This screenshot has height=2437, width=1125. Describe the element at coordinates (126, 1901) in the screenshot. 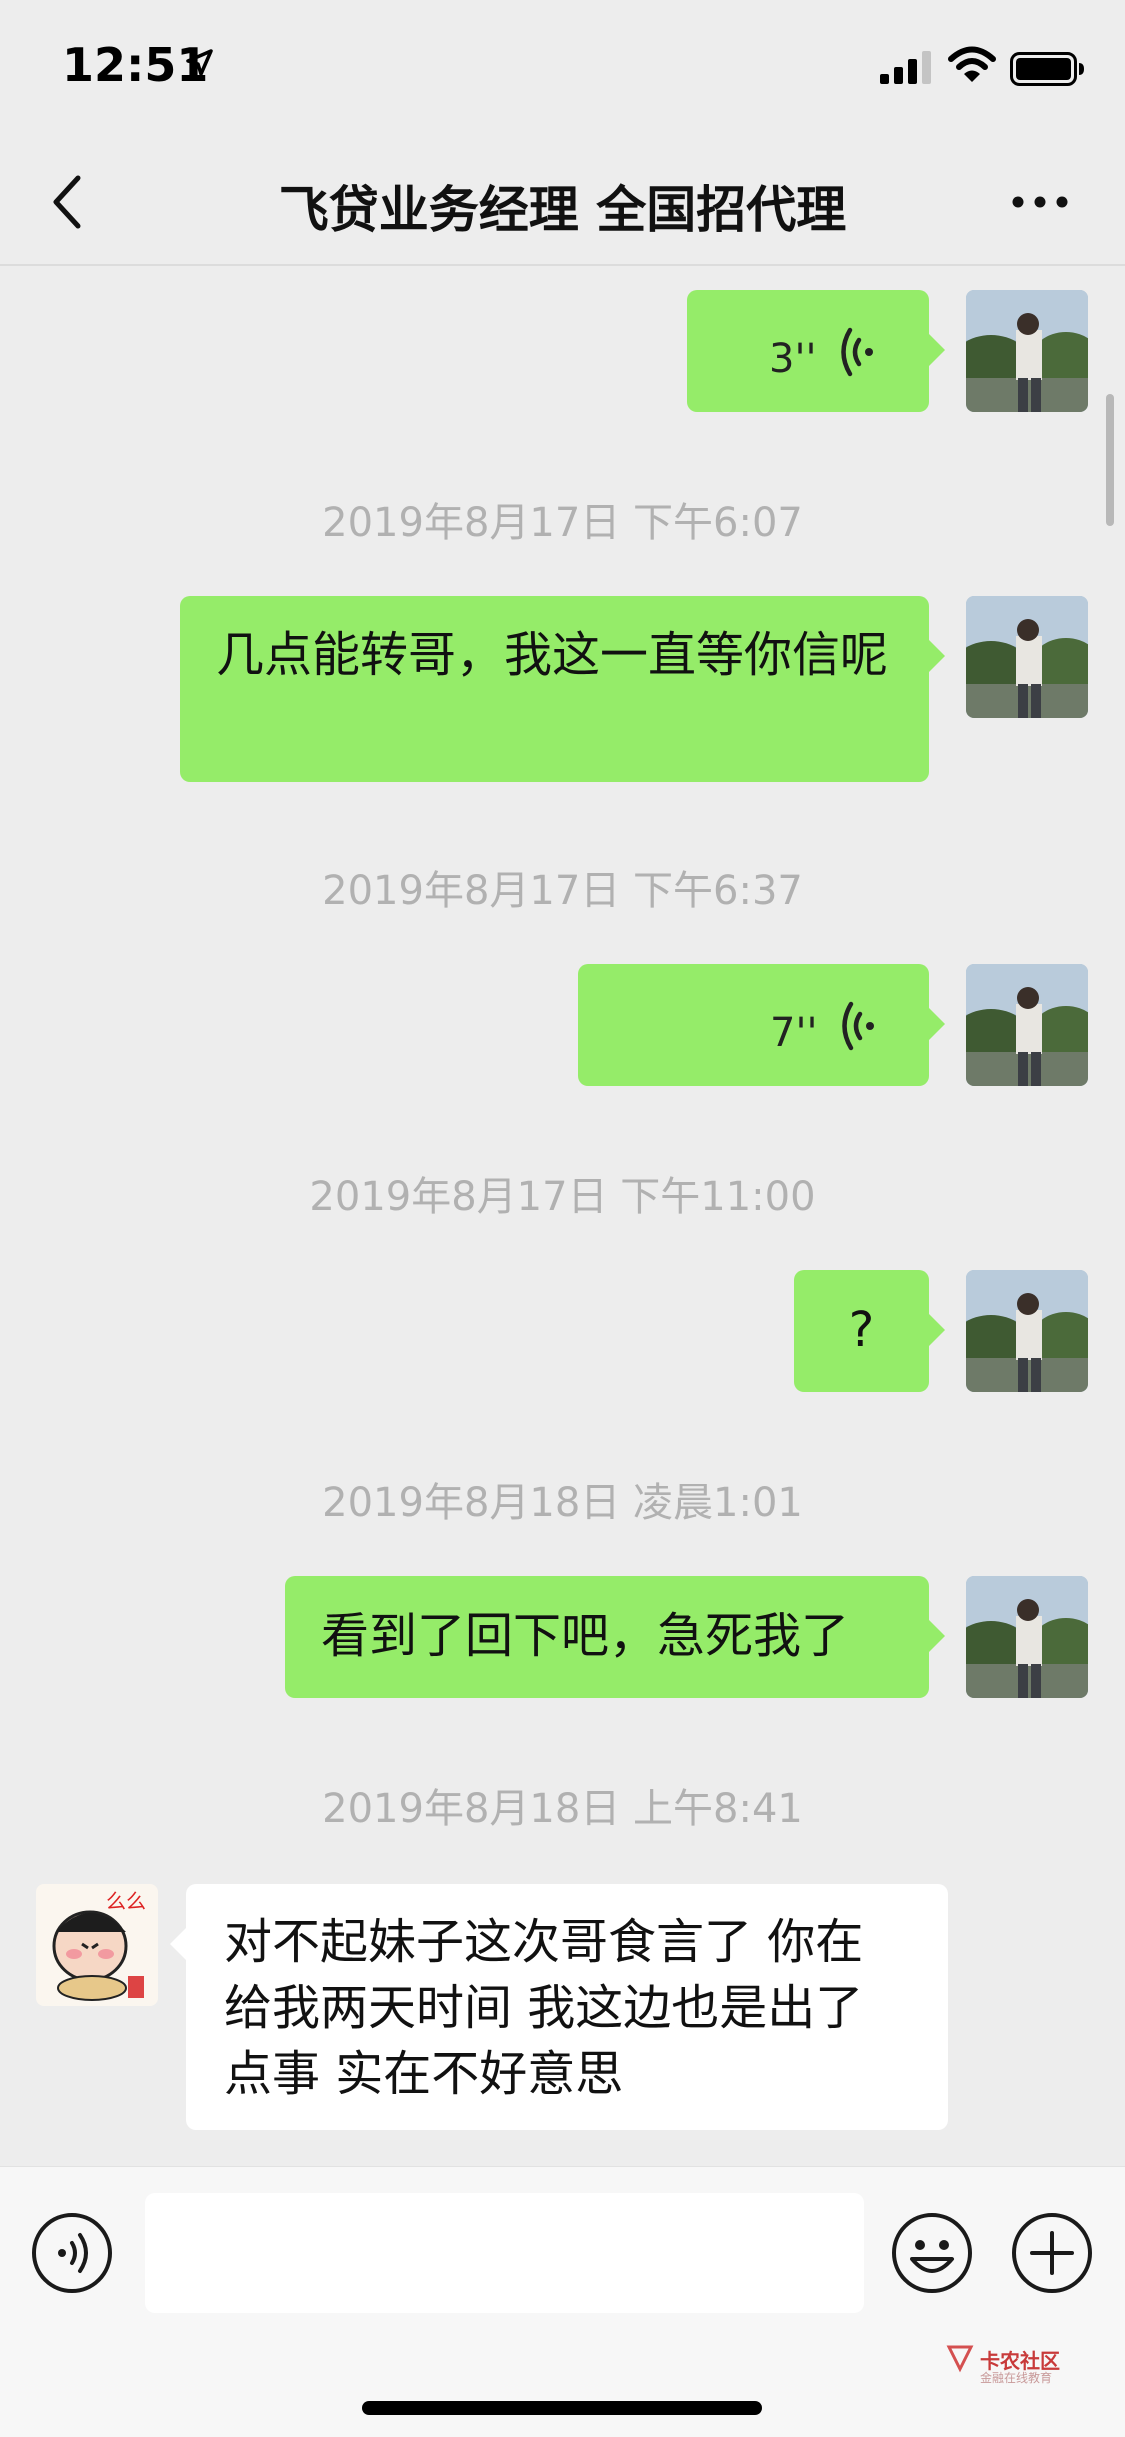

I see `svg-text: 么么` at that location.